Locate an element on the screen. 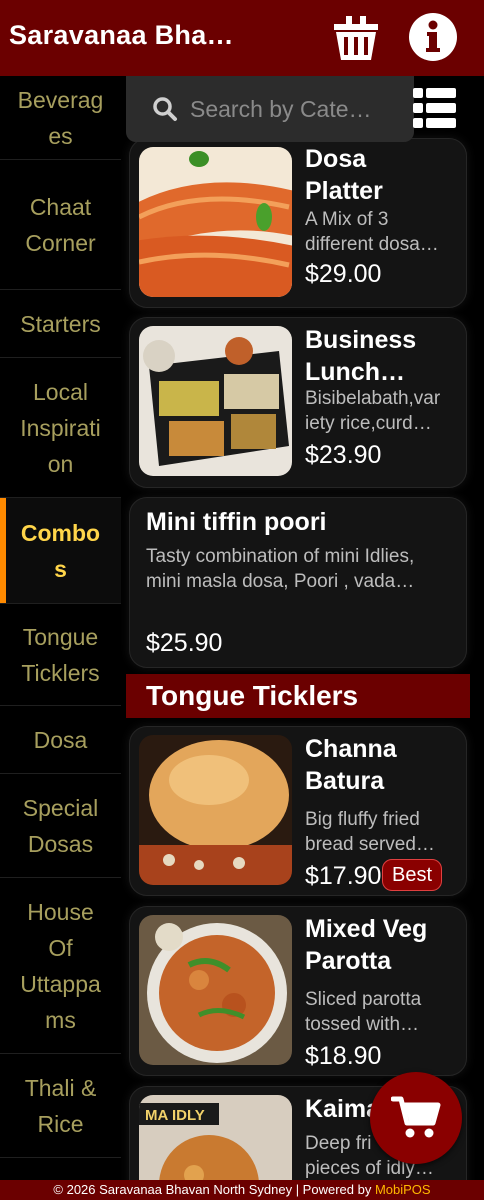 Image resolution: width=484 pixels, height=1200 pixels. basket-icon is located at coordinates (356, 38).